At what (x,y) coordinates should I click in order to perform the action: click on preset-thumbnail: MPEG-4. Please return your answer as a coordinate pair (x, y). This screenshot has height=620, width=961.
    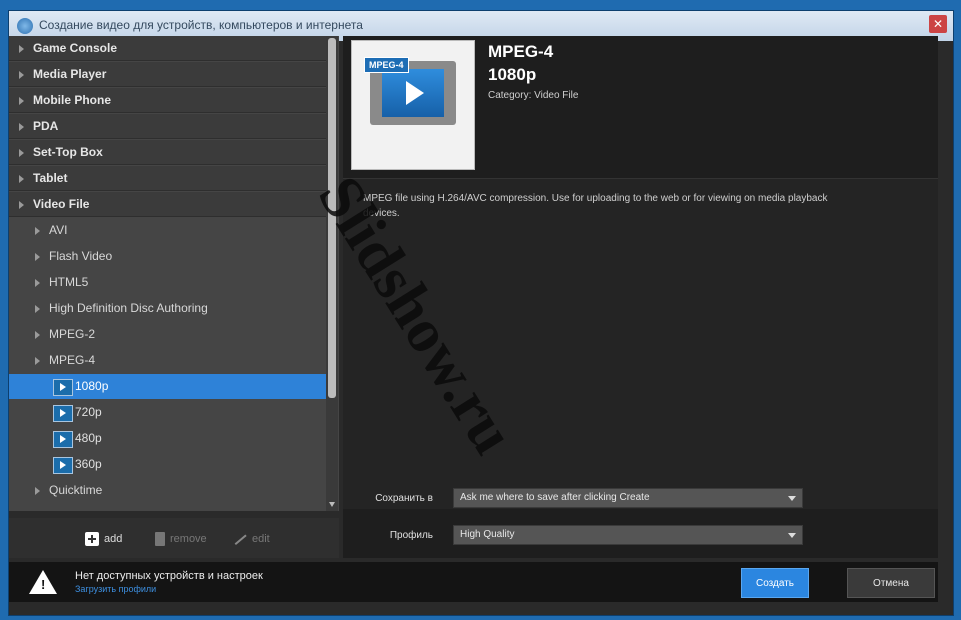
    Looking at the image, I should click on (413, 105).